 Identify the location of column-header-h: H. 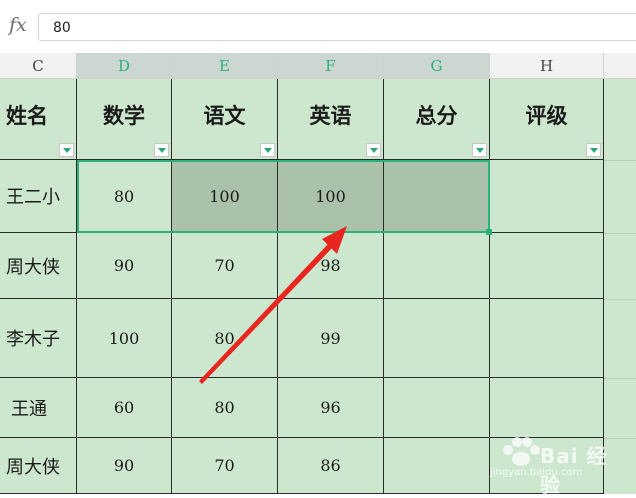
(547, 65).